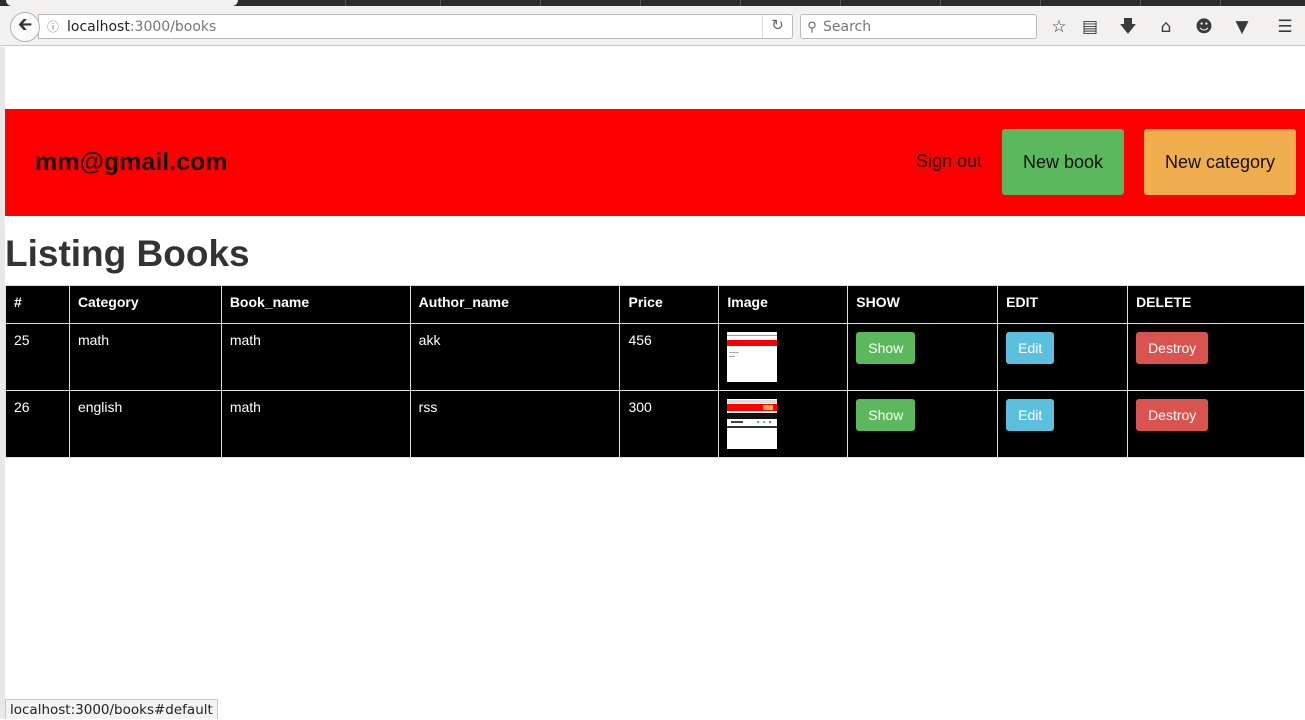  What do you see at coordinates (173, 26) in the screenshot?
I see `url-path: :3000/books` at bounding box center [173, 26].